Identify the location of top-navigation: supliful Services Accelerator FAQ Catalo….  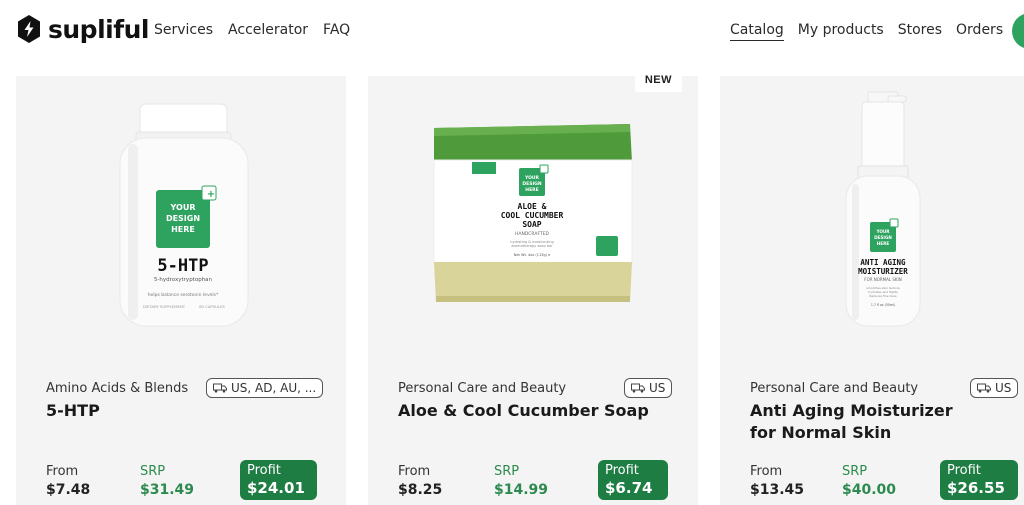
(512, 31).